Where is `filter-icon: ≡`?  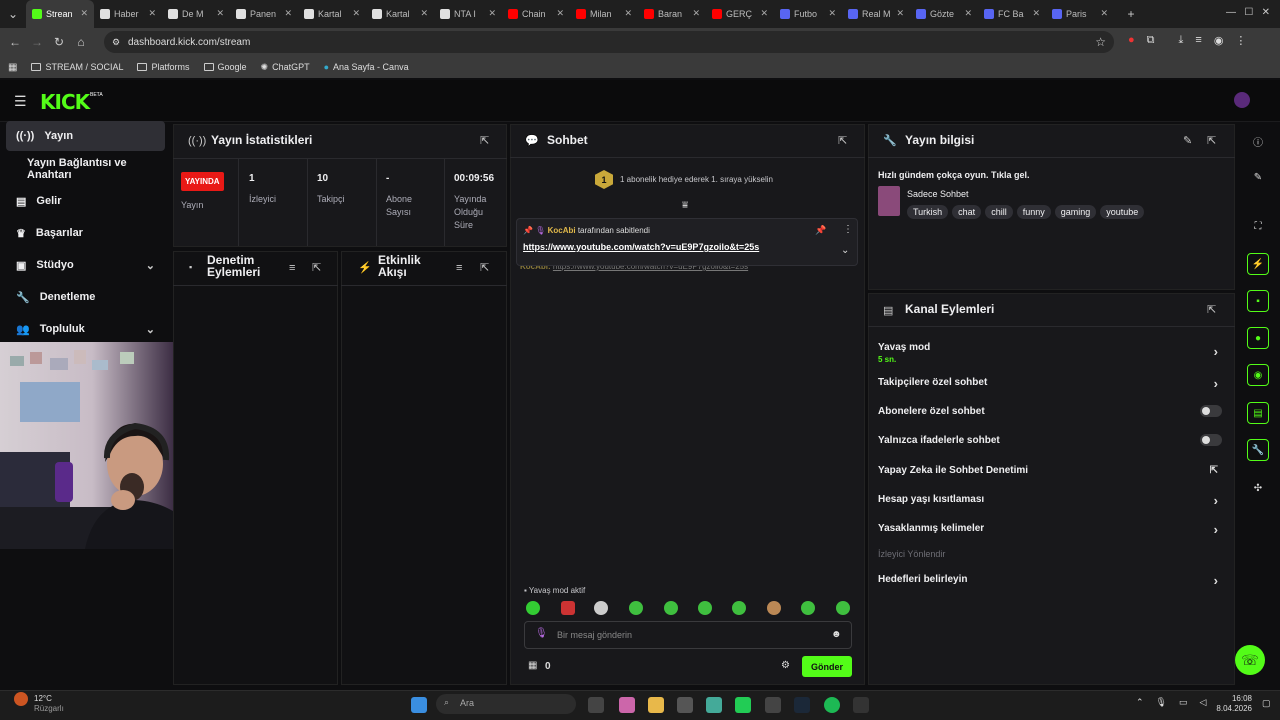
filter-icon: ≡ is located at coordinates (459, 268).